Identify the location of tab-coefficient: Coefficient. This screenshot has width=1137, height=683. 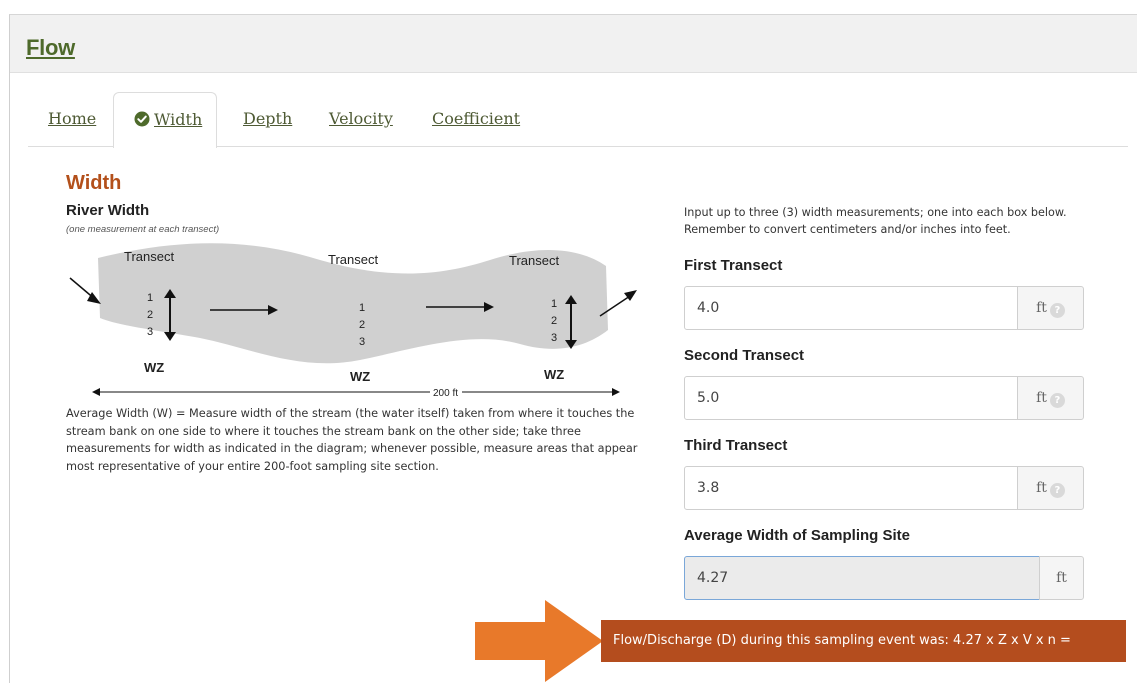
(476, 118).